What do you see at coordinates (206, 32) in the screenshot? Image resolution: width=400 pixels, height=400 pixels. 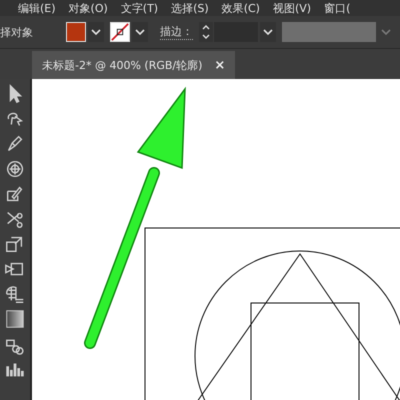 I see `stepper-arrows-icon` at bounding box center [206, 32].